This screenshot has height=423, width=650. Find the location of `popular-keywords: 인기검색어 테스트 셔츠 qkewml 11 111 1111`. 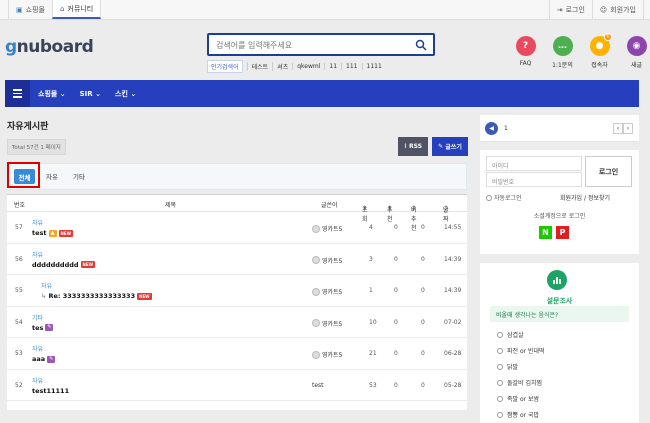

popular-keywords: 인기검색어 테스트 셔츠 qkewml 11 111 1111 is located at coordinates (296, 66).